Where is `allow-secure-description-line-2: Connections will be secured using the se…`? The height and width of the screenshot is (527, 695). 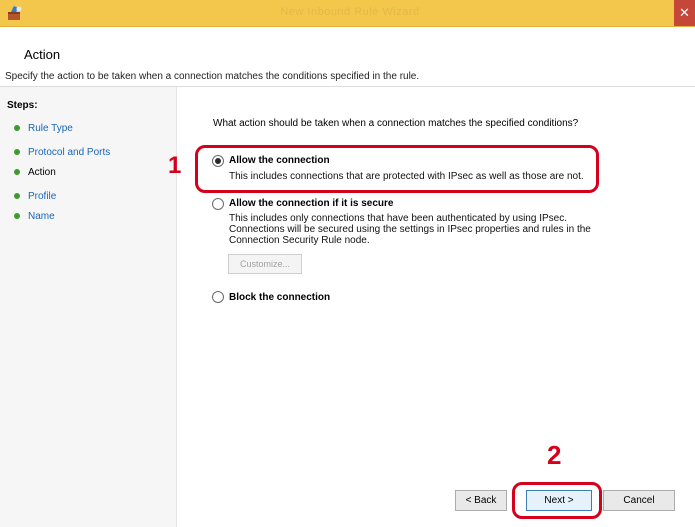 allow-secure-description-line-2: Connections will be secured using the se… is located at coordinates (410, 229).